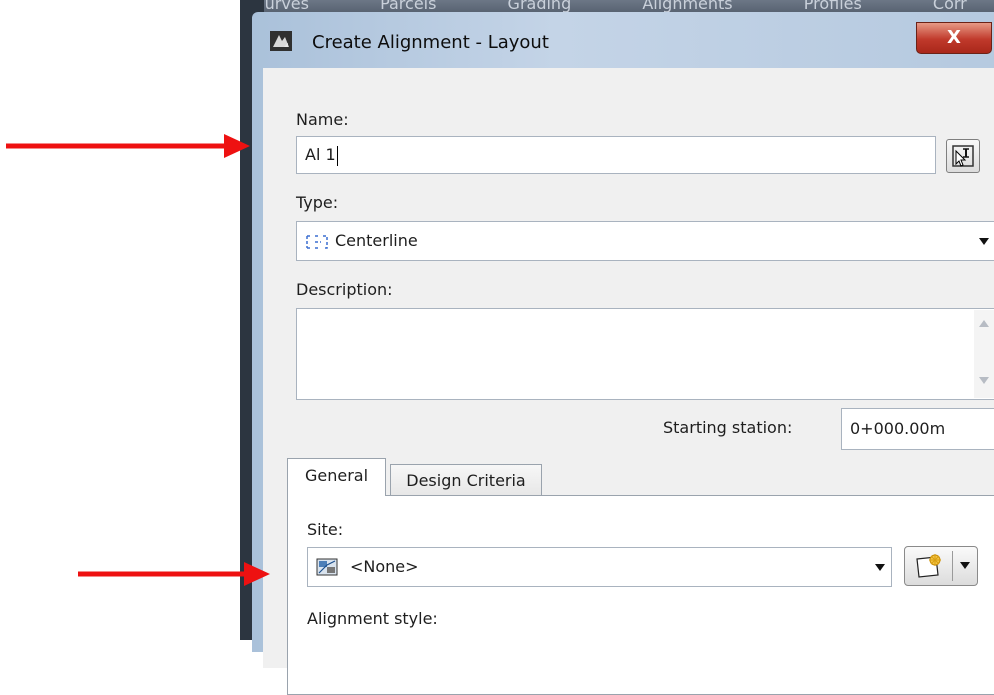 Image resolution: width=994 pixels, height=695 pixels. I want to click on tab-general: General, so click(336, 477).